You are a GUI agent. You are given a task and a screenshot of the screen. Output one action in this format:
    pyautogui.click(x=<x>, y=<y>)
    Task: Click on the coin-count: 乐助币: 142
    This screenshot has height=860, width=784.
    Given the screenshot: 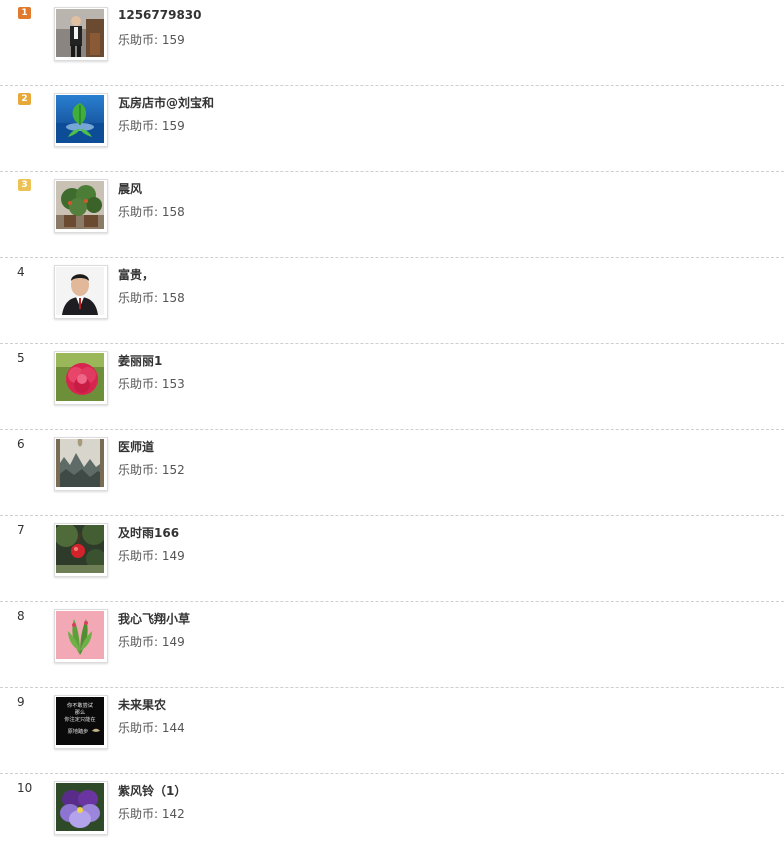 What is the action you would take?
    pyautogui.click(x=151, y=813)
    